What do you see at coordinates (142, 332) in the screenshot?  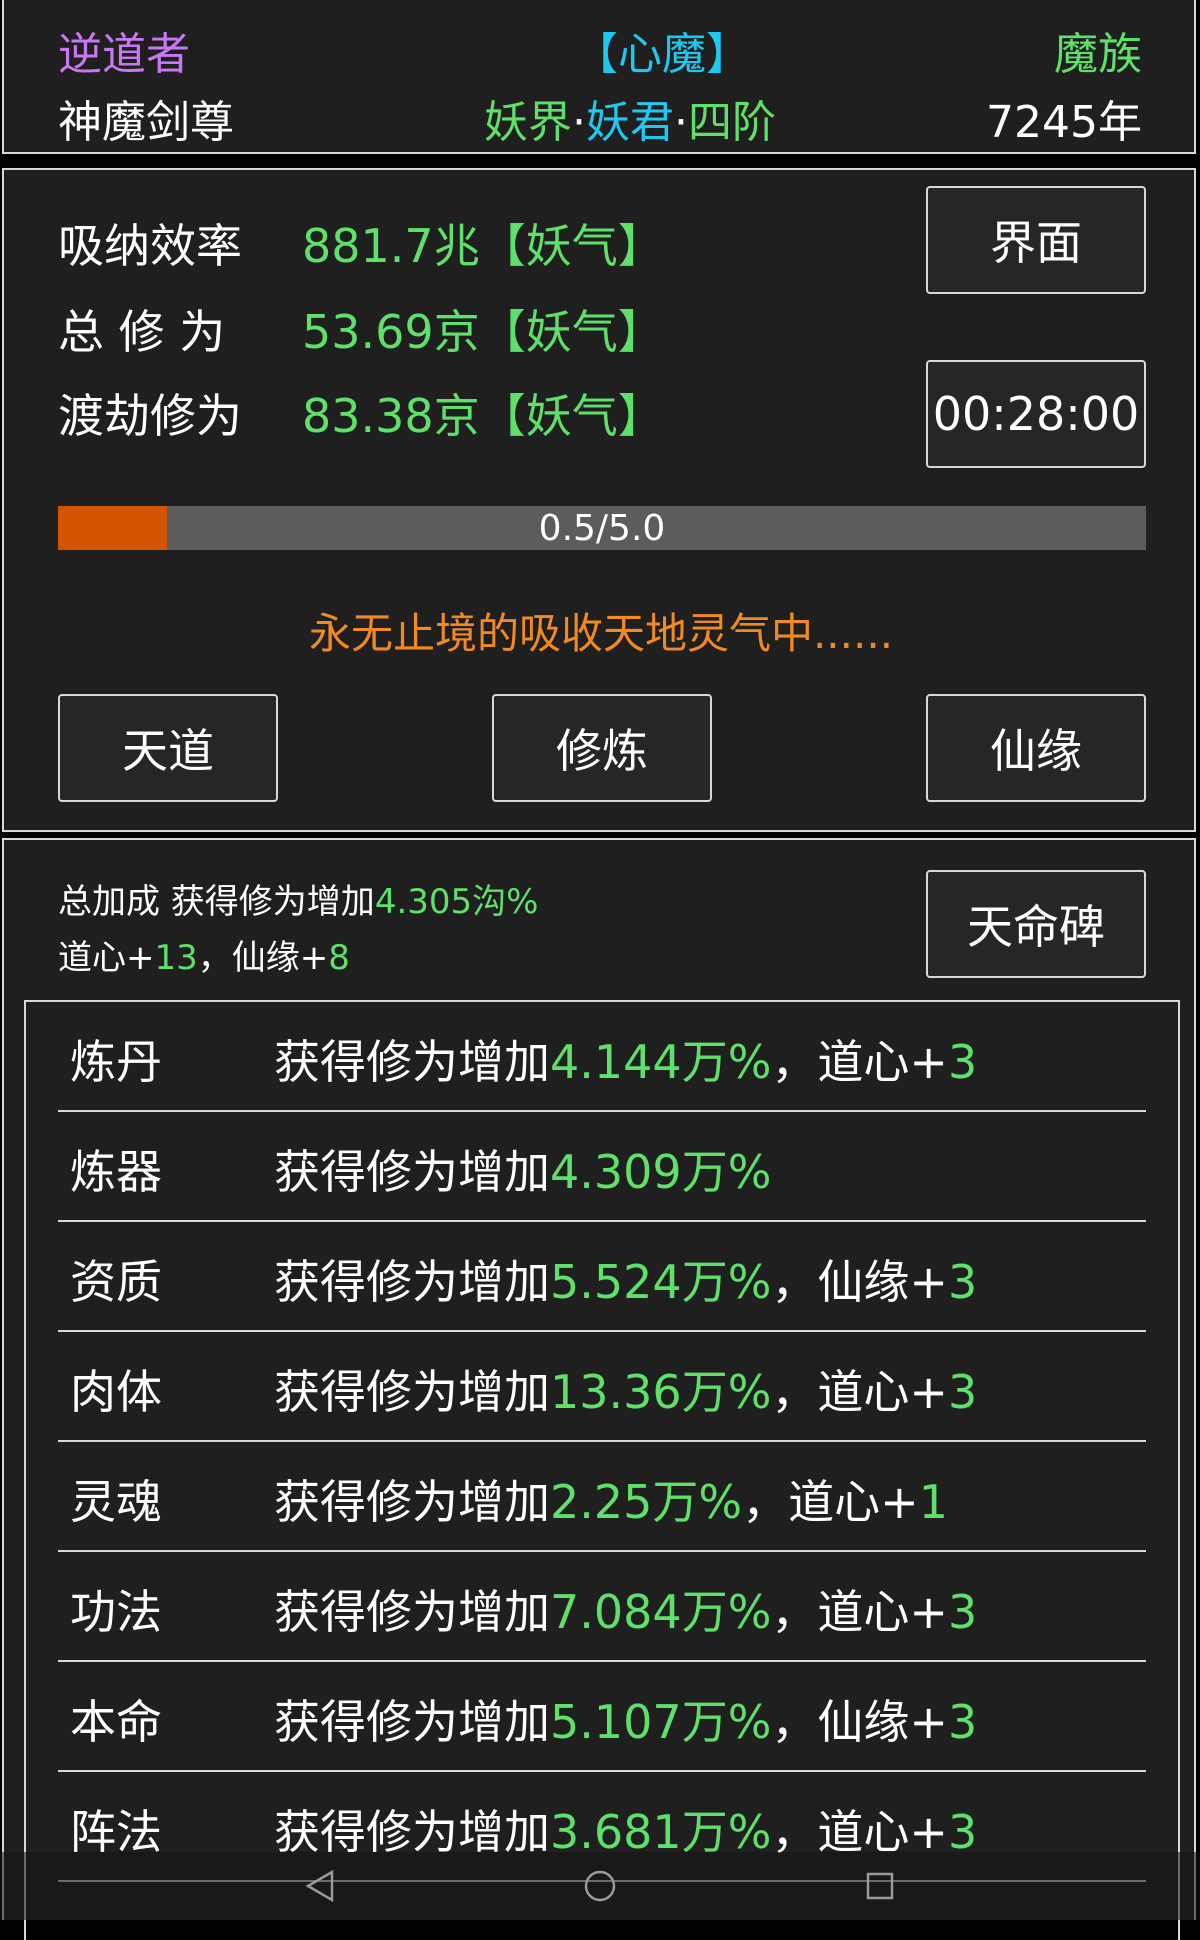 I see `stat-label-total: 总 修 为` at bounding box center [142, 332].